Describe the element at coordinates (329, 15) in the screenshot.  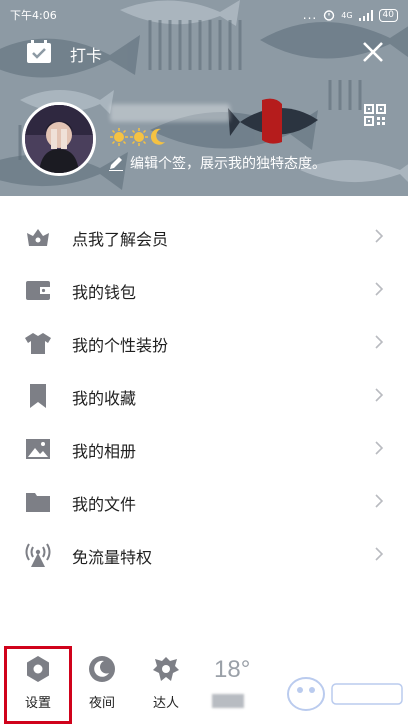
I see `alarm-icon` at that location.